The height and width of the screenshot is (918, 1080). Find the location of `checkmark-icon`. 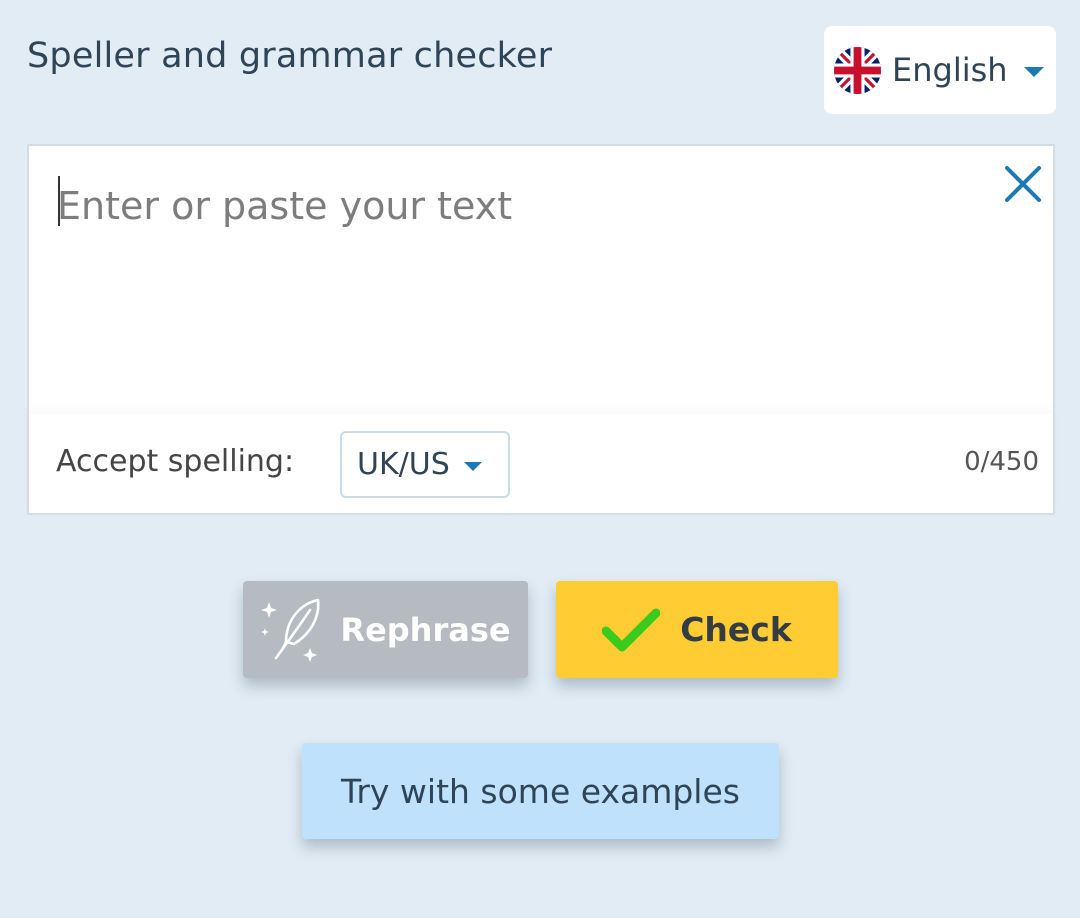

checkmark-icon is located at coordinates (631, 629).